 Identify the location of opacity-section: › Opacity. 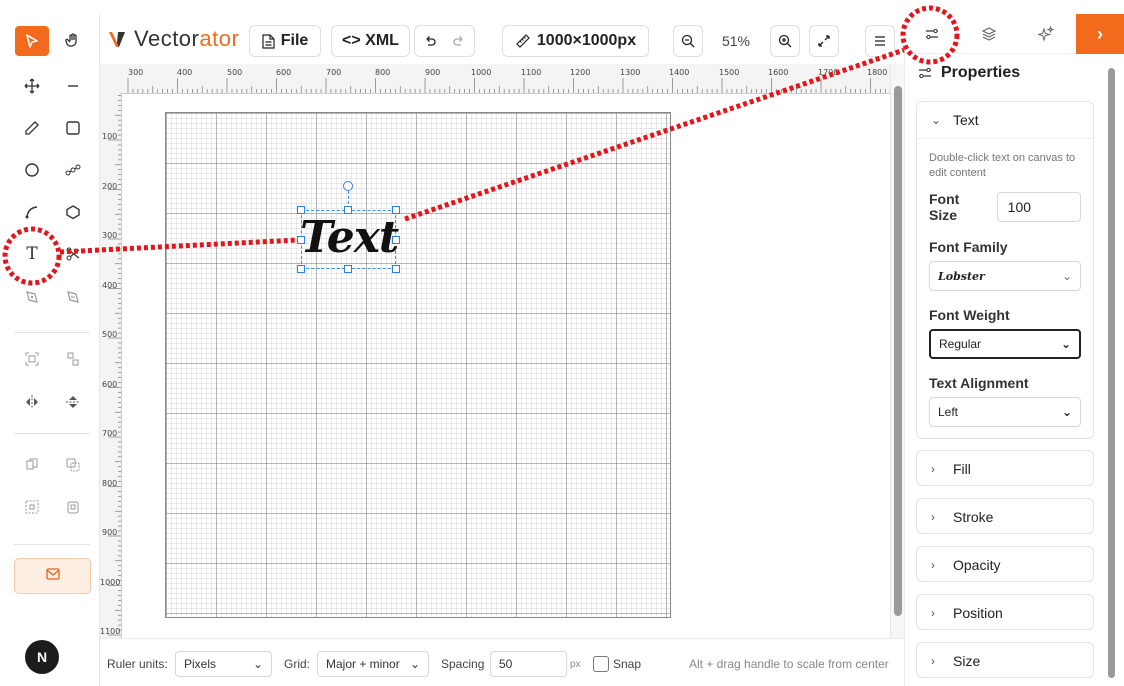
(1005, 564).